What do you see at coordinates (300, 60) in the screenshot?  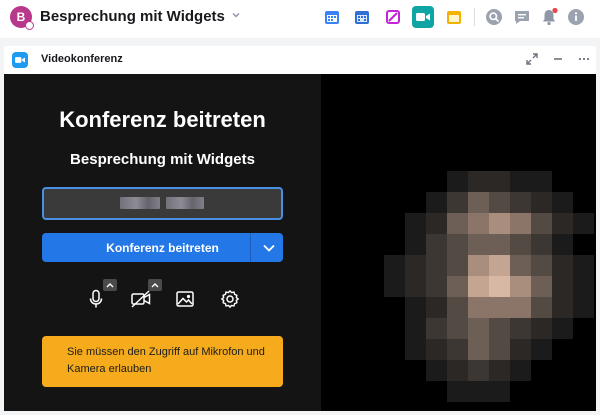 I see `widget-header: Videokonferenz` at bounding box center [300, 60].